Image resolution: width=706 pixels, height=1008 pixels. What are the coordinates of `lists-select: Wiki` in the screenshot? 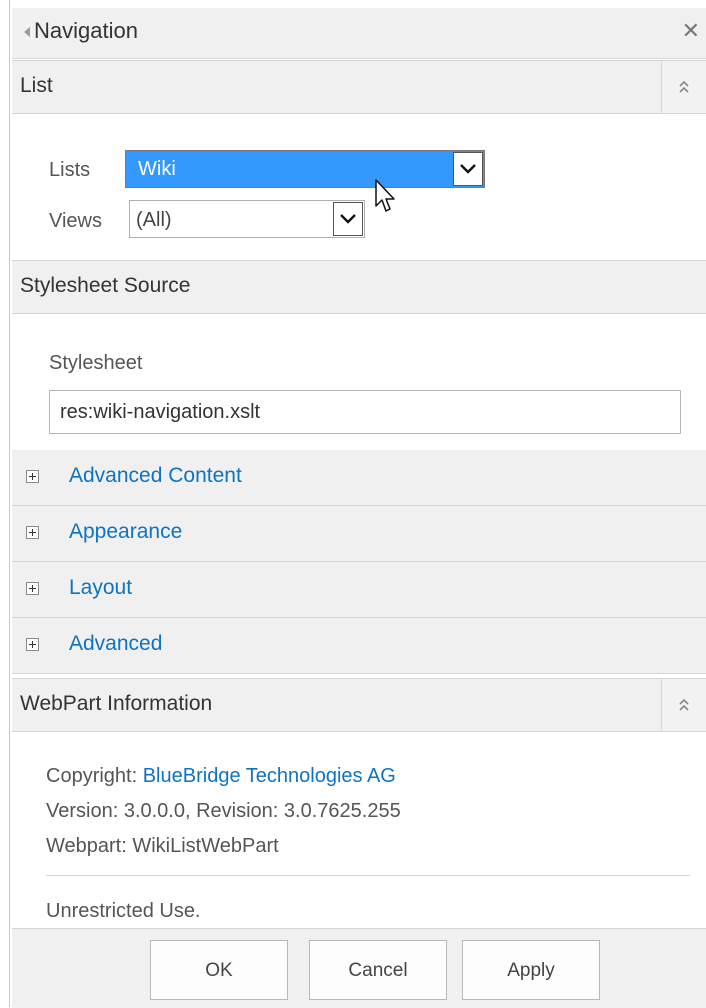 It's located at (305, 169).